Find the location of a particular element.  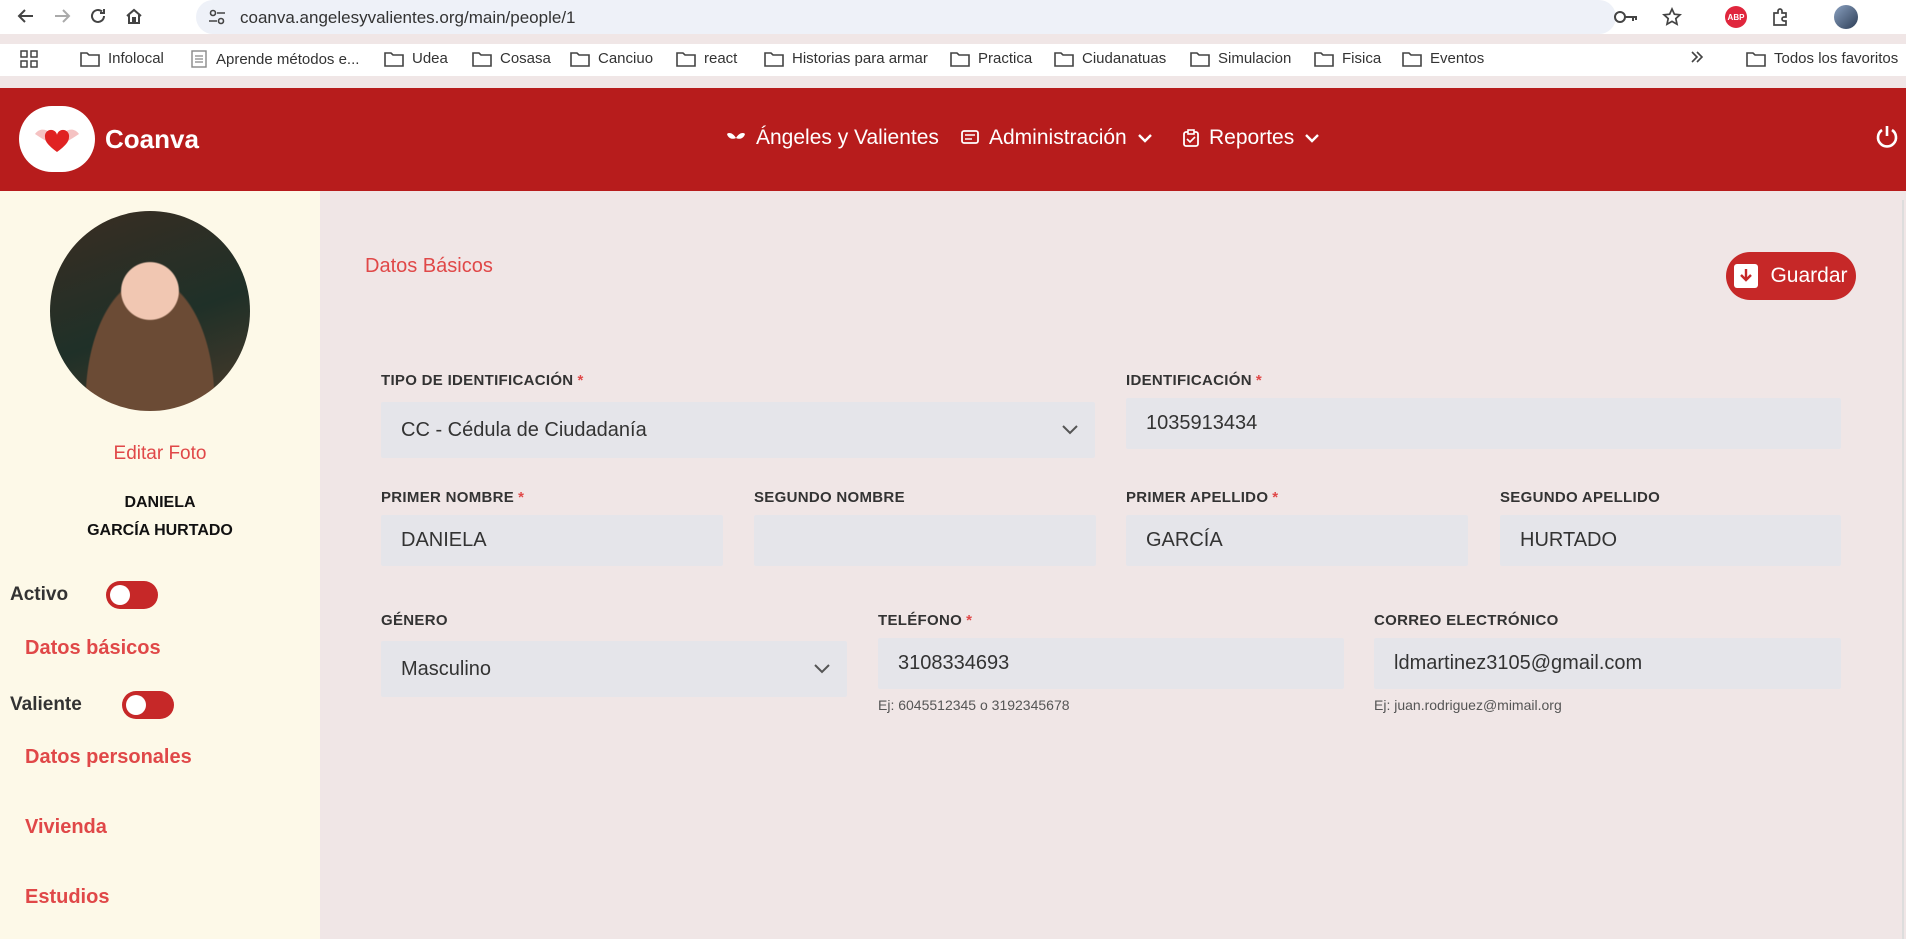

activo-toggle is located at coordinates (132, 595).